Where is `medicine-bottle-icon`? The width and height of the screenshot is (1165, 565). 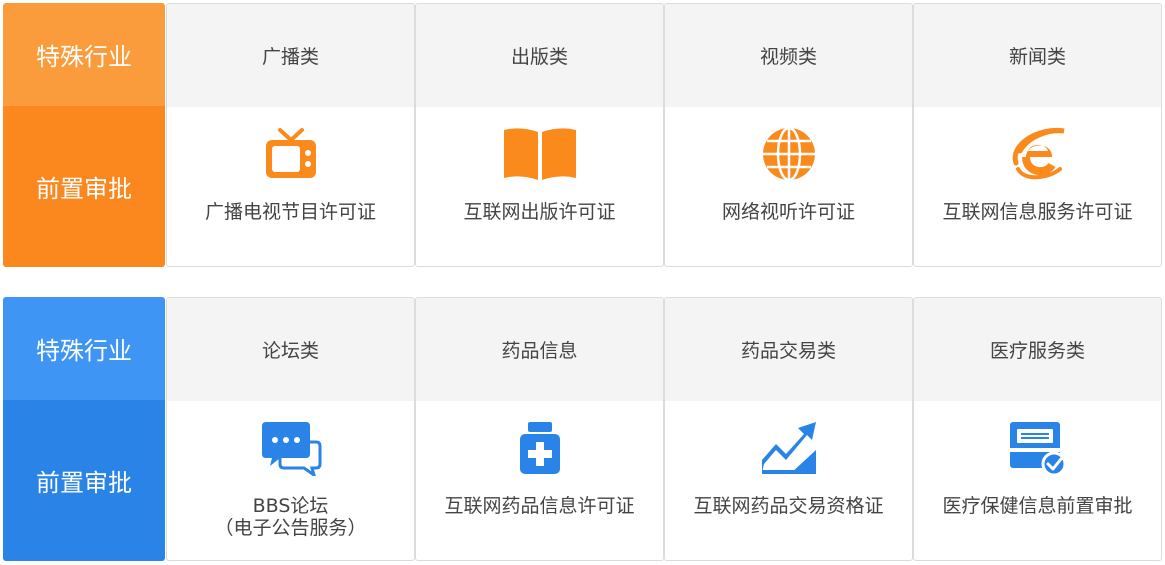 medicine-bottle-icon is located at coordinates (539, 448).